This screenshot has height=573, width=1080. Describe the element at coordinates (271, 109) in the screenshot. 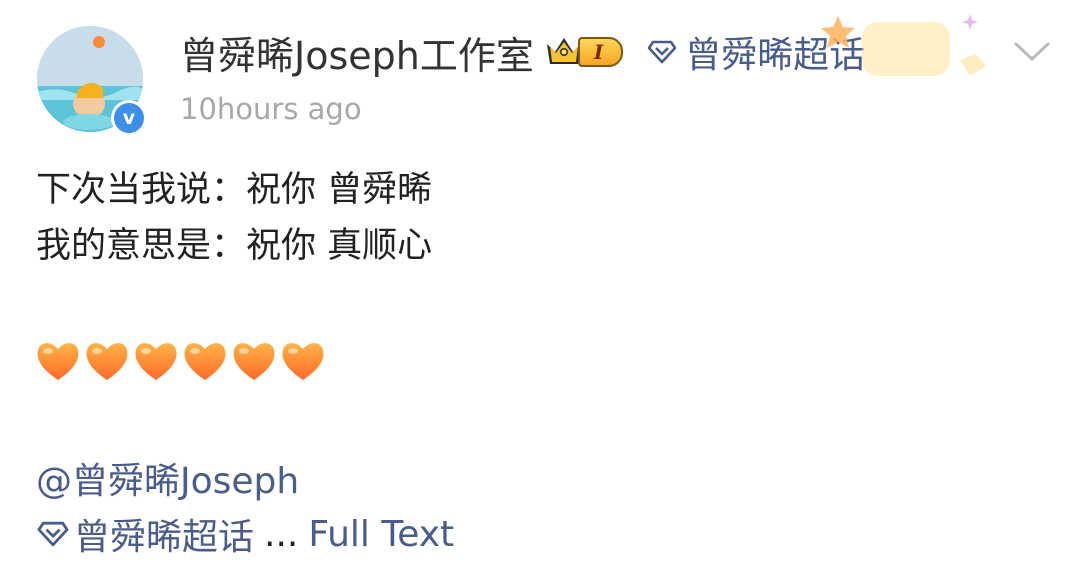

I see `post-timestamp: 10hours ago` at that location.